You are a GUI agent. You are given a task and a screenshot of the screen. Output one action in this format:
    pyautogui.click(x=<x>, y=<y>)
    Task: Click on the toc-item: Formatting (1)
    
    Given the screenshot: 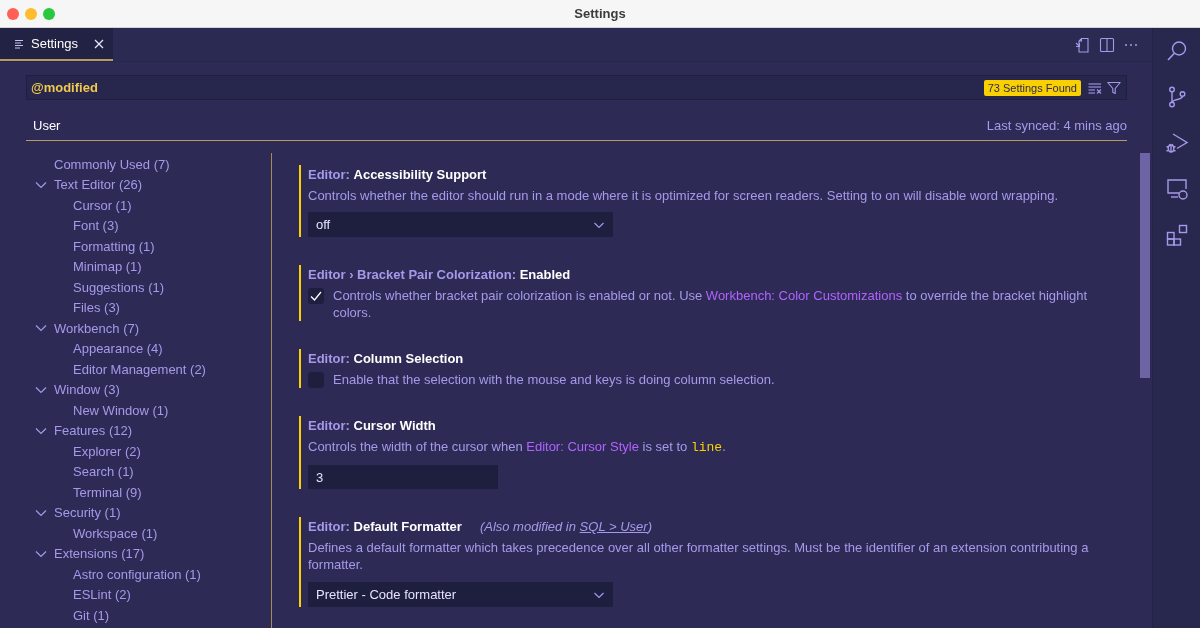 What is the action you would take?
    pyautogui.click(x=148, y=246)
    